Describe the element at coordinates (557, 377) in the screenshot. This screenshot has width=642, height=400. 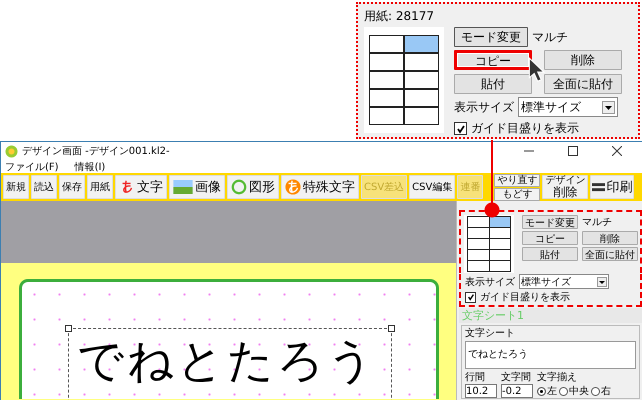
I see `align-label: 文字揃え` at that location.